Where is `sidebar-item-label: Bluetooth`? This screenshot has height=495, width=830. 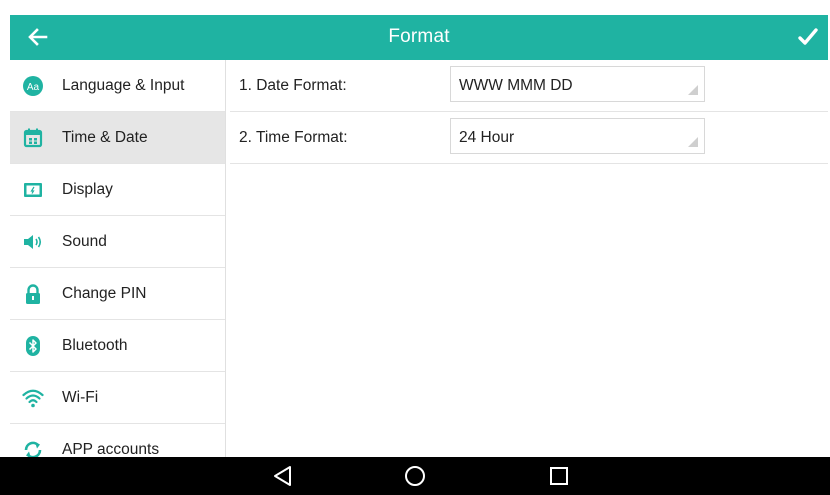 sidebar-item-label: Bluetooth is located at coordinates (95, 345).